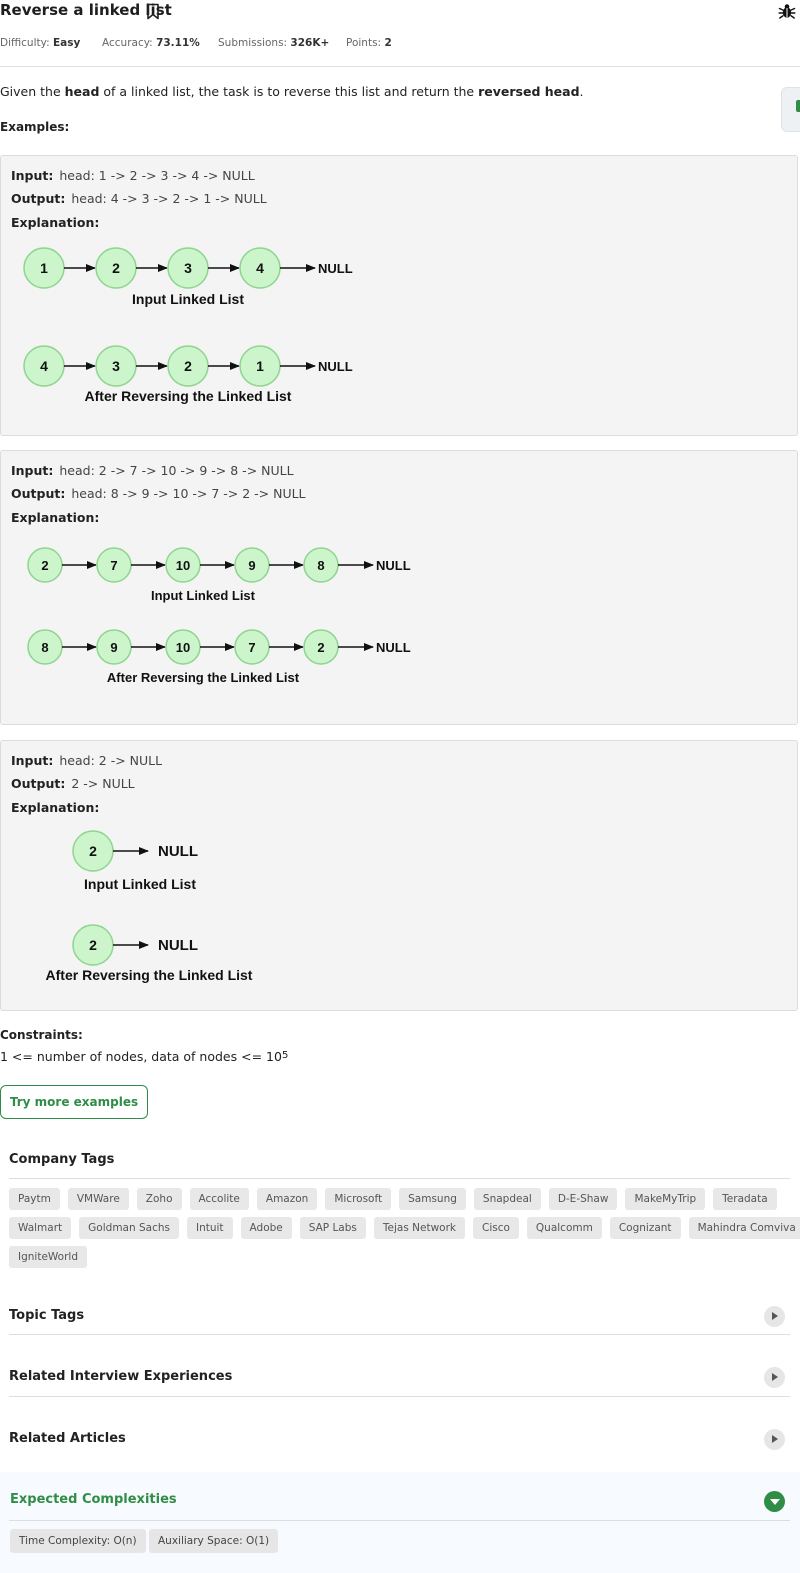 Image resolution: width=800 pixels, height=1573 pixels. I want to click on company-tag: Adobe, so click(266, 1228).